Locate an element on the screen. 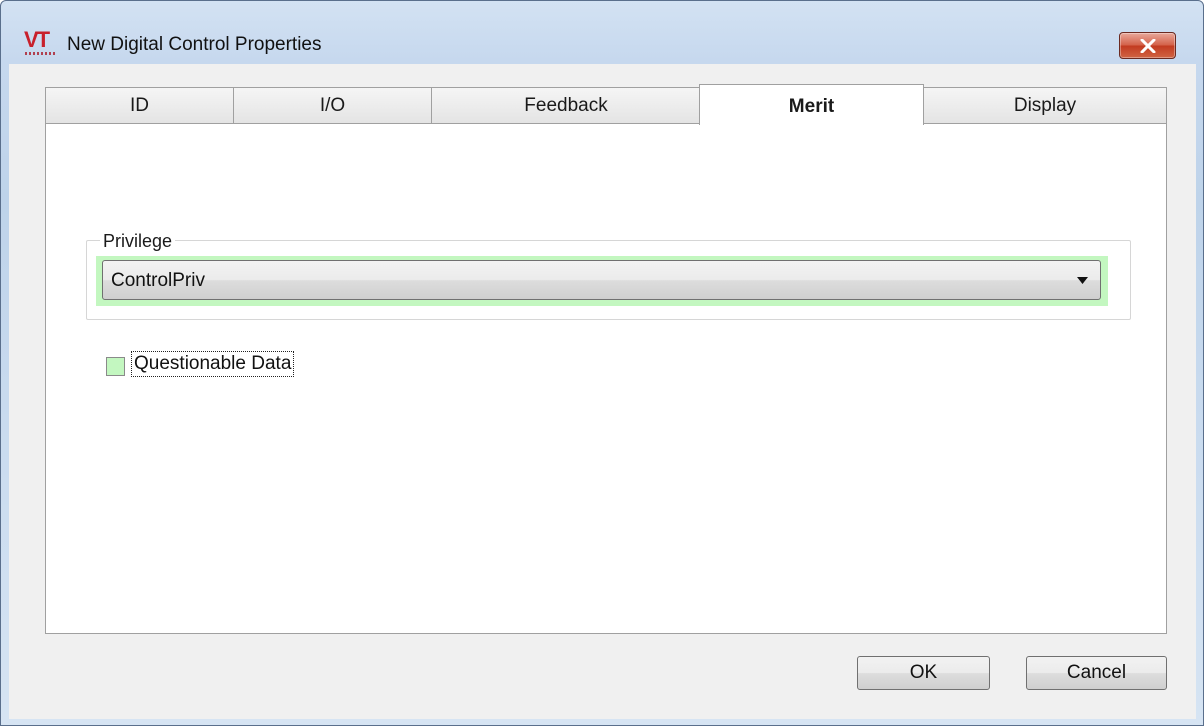 This screenshot has width=1204, height=726. close-icon is located at coordinates (1147, 45).